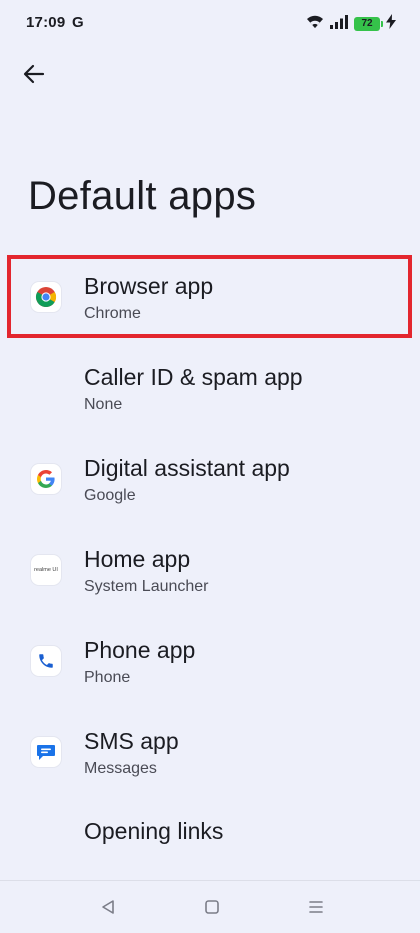  I want to click on google-icon, so click(46, 479).